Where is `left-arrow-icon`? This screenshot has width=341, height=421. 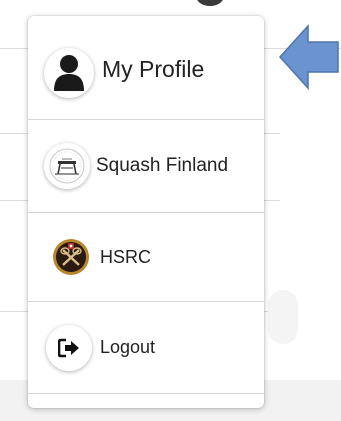 left-arrow-icon is located at coordinates (308, 57).